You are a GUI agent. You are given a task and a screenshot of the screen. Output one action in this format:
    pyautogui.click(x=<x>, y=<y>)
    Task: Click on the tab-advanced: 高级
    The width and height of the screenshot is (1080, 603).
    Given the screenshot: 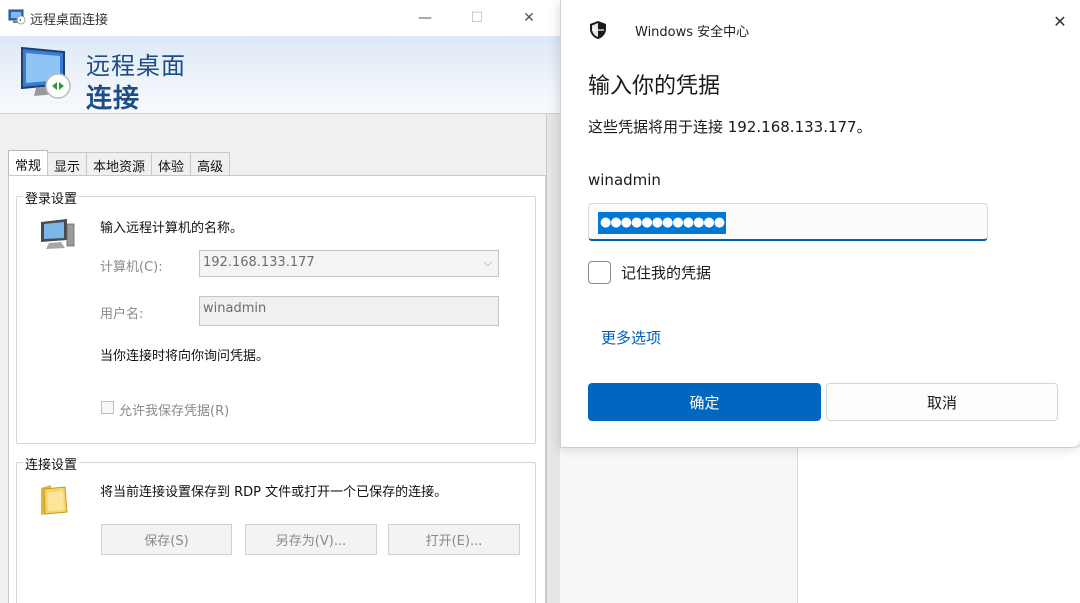 What is the action you would take?
    pyautogui.click(x=210, y=164)
    